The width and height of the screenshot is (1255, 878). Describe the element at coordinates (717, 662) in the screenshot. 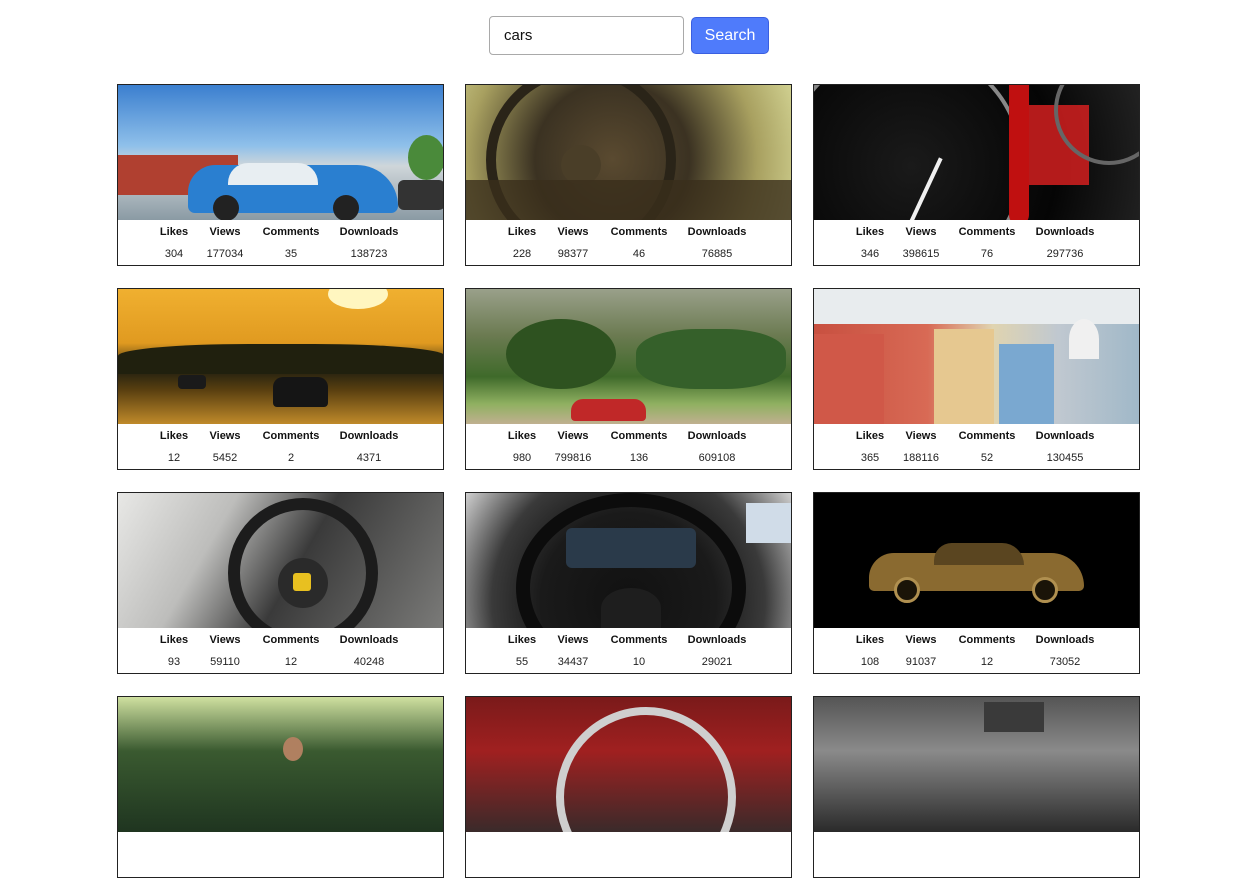

I see `downloads-value: 29021` at that location.